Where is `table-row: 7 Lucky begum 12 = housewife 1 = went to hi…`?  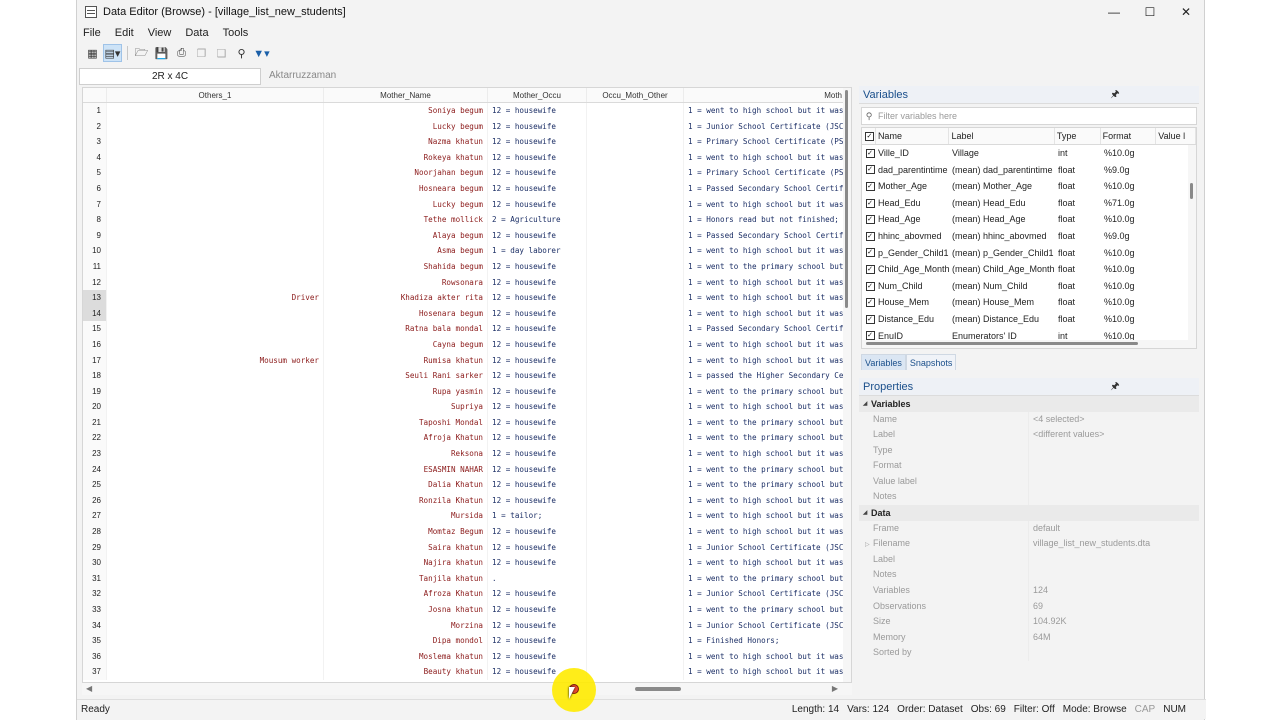 table-row: 7 Lucky begum 12 = housewife 1 = went to hi… is located at coordinates (464, 204).